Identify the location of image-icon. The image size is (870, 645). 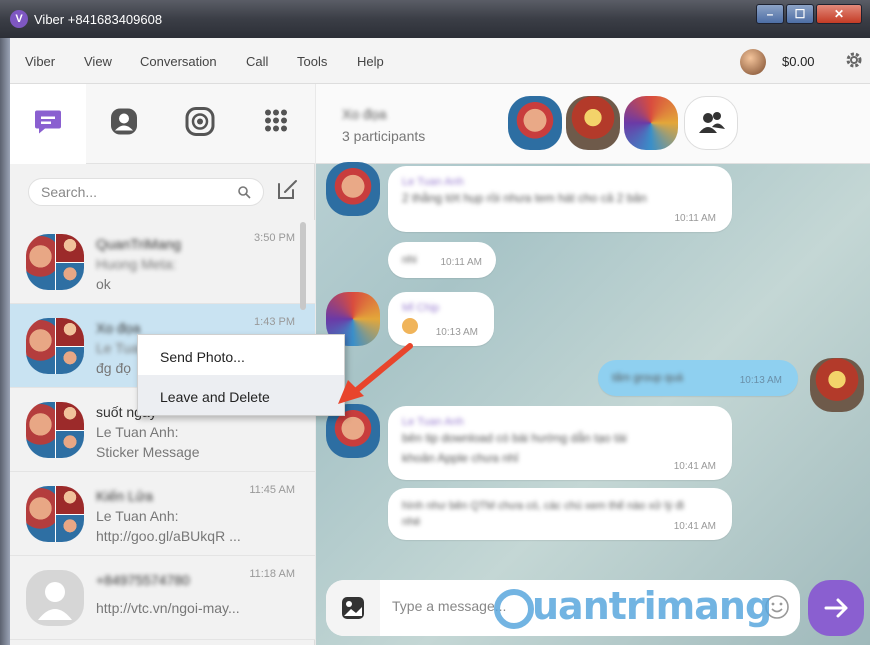
(353, 608).